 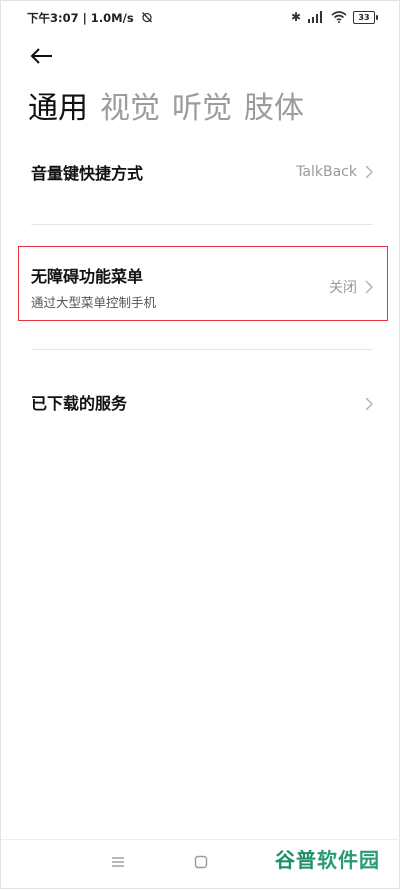 I want to click on volume-shortcut-value-group: TalkBack, so click(x=334, y=172).